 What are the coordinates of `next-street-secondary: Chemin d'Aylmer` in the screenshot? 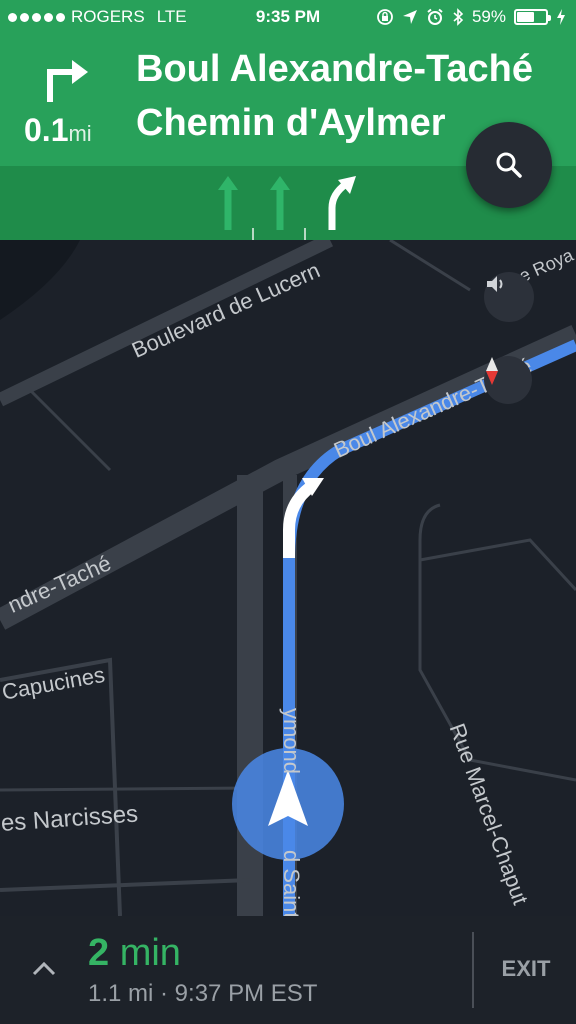 It's located at (291, 123).